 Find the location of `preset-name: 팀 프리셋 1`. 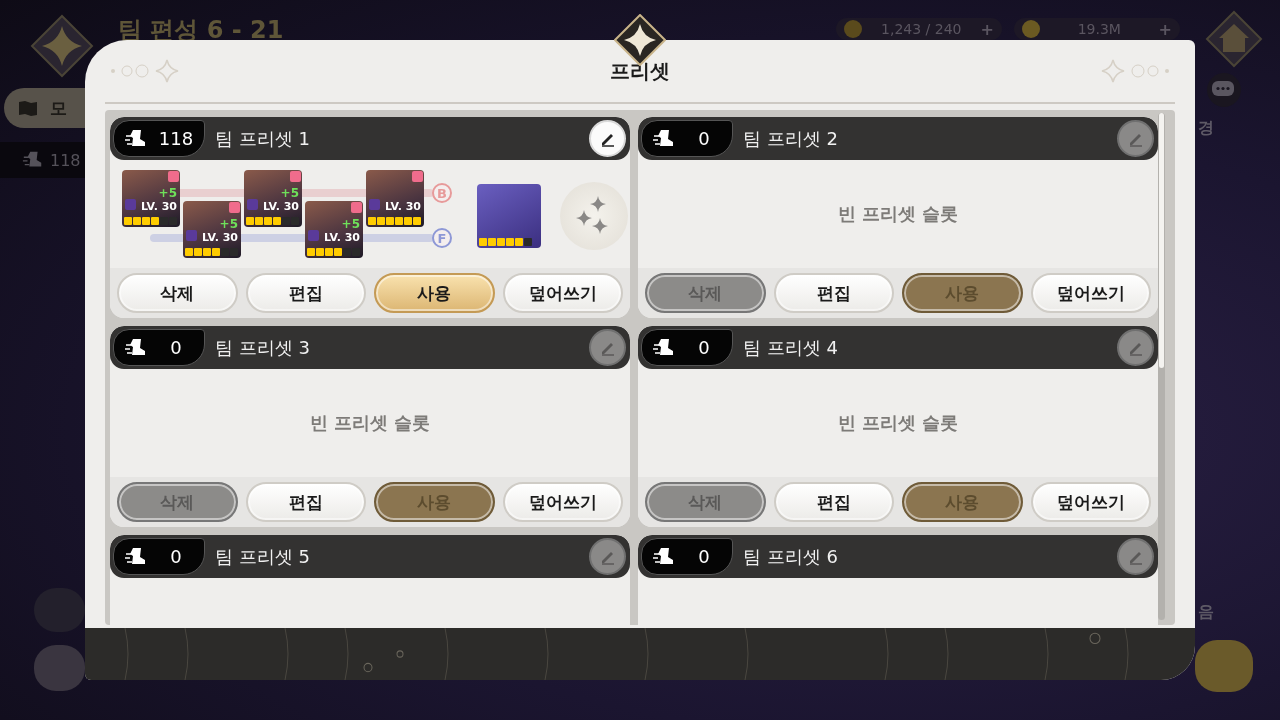

preset-name: 팀 프리셋 1 is located at coordinates (263, 138).